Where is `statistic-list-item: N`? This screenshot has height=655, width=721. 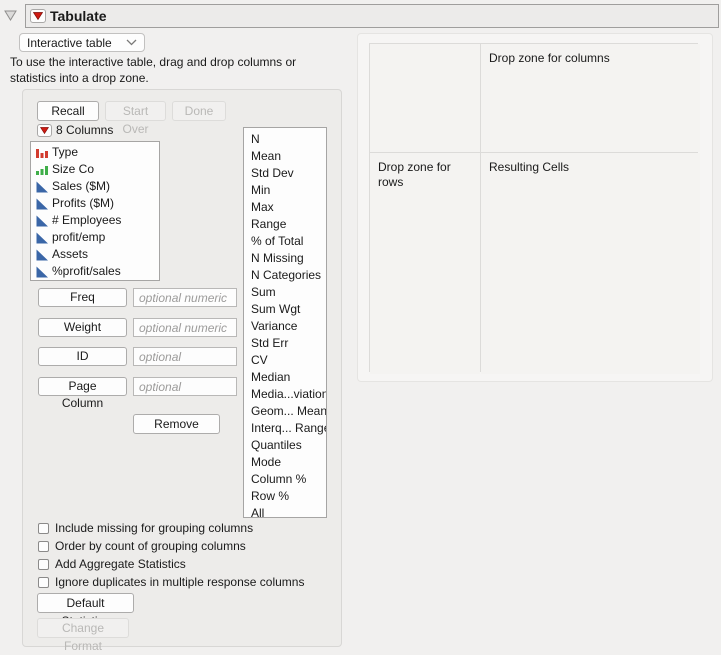
statistic-list-item: N is located at coordinates (285, 139).